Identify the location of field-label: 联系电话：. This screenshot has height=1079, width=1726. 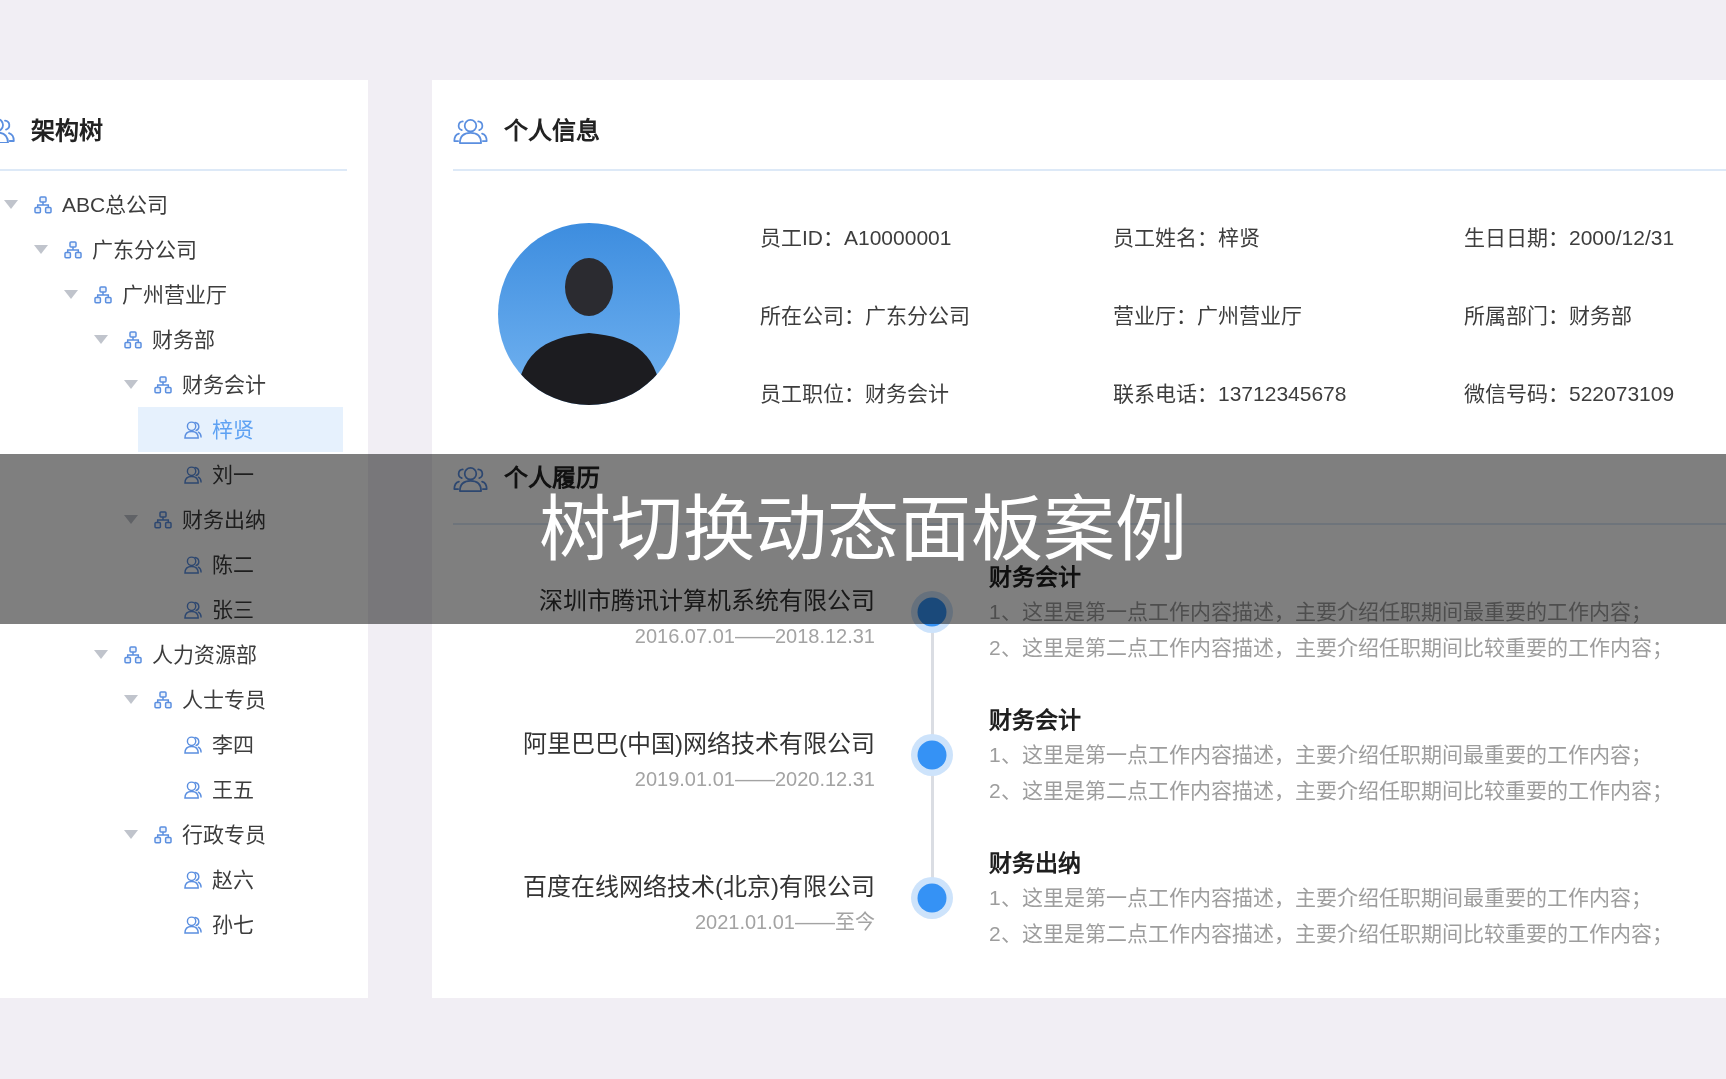
(1165, 393).